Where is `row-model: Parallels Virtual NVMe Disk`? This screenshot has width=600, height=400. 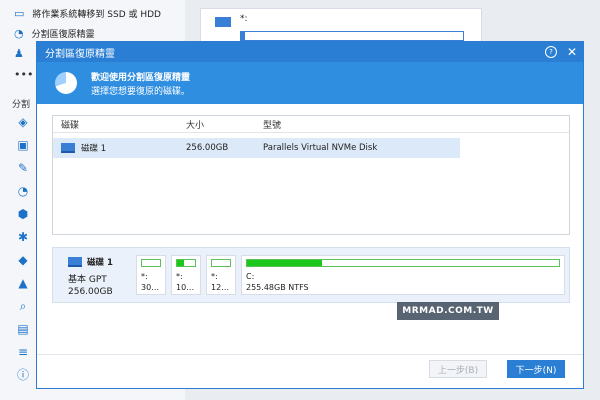 row-model: Parallels Virtual NVMe Disk is located at coordinates (320, 148).